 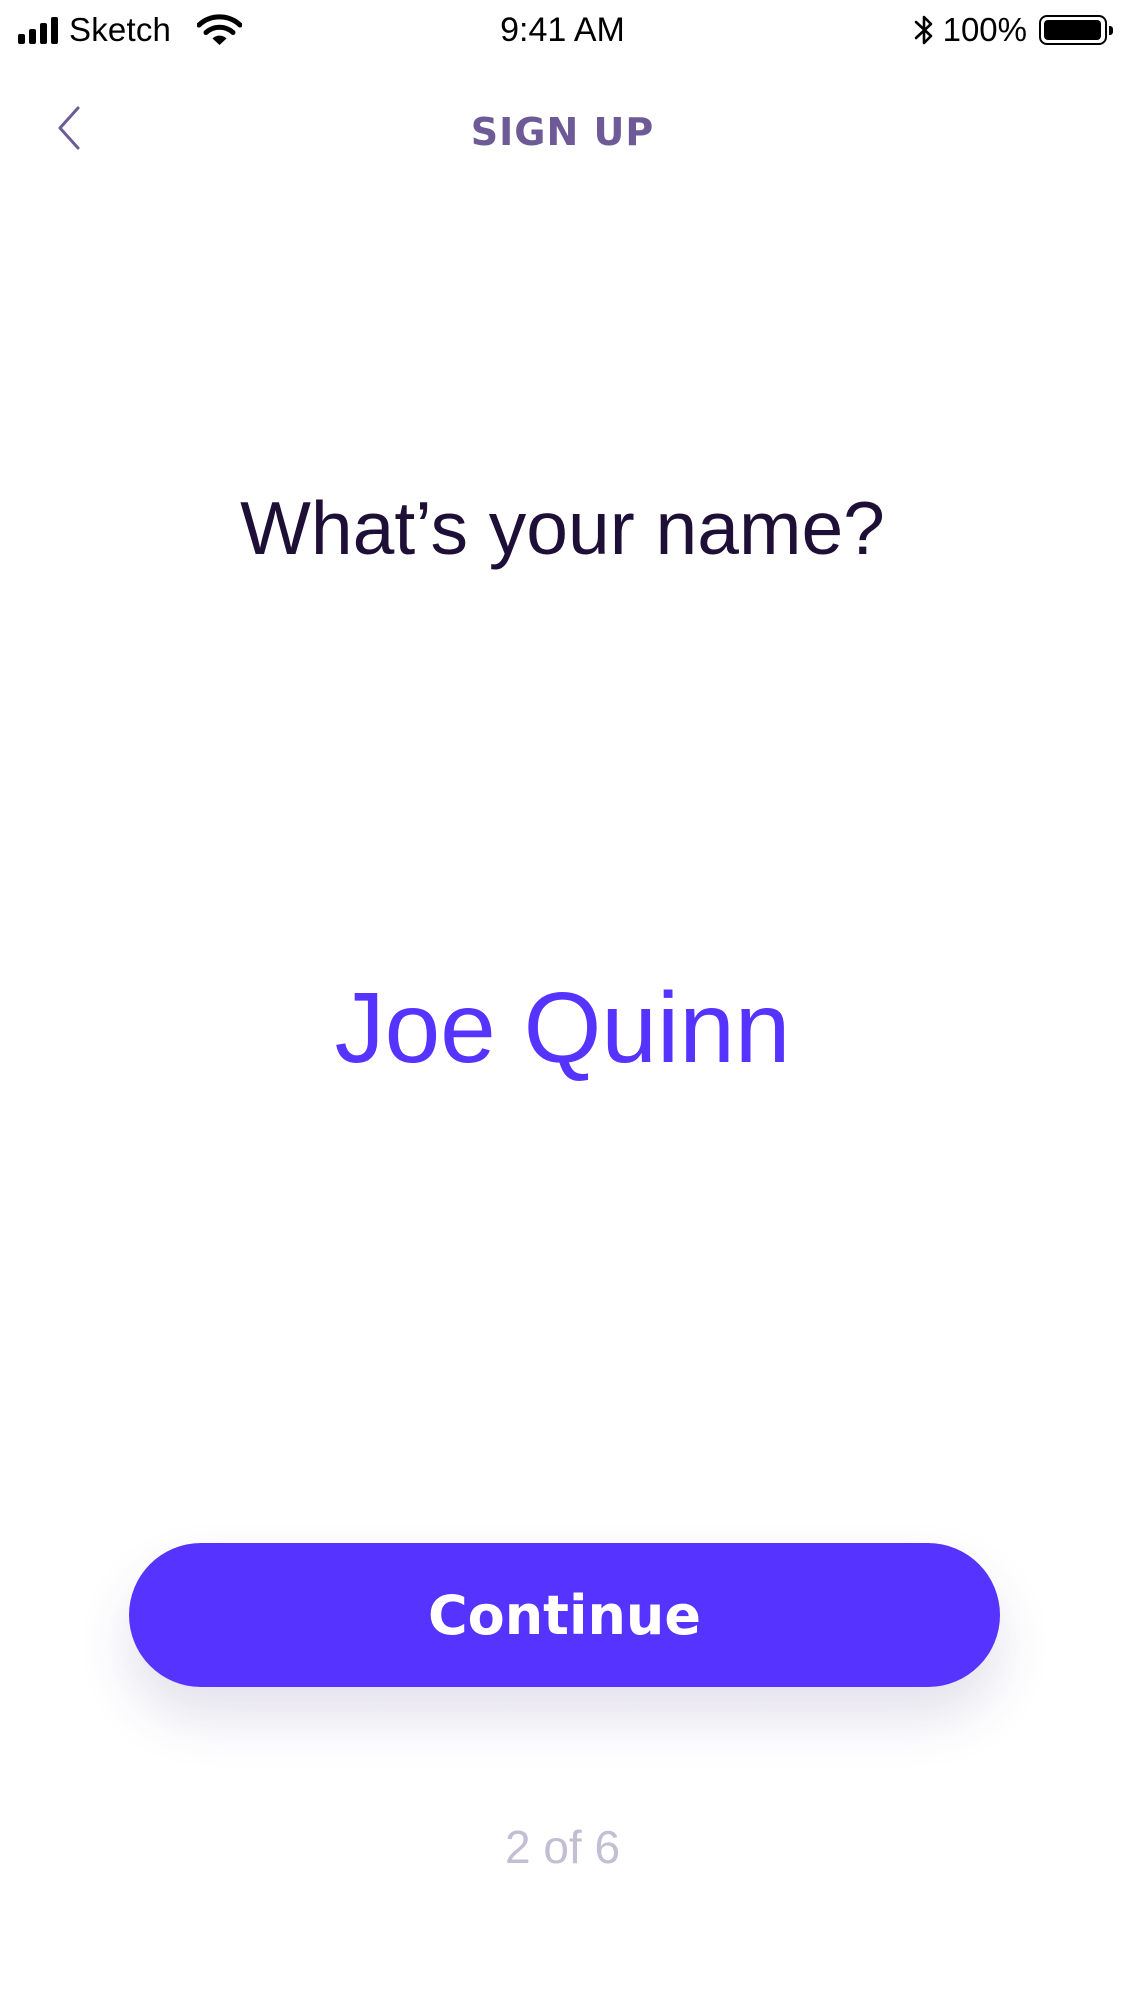 I want to click on battery-nub, so click(x=1111, y=30).